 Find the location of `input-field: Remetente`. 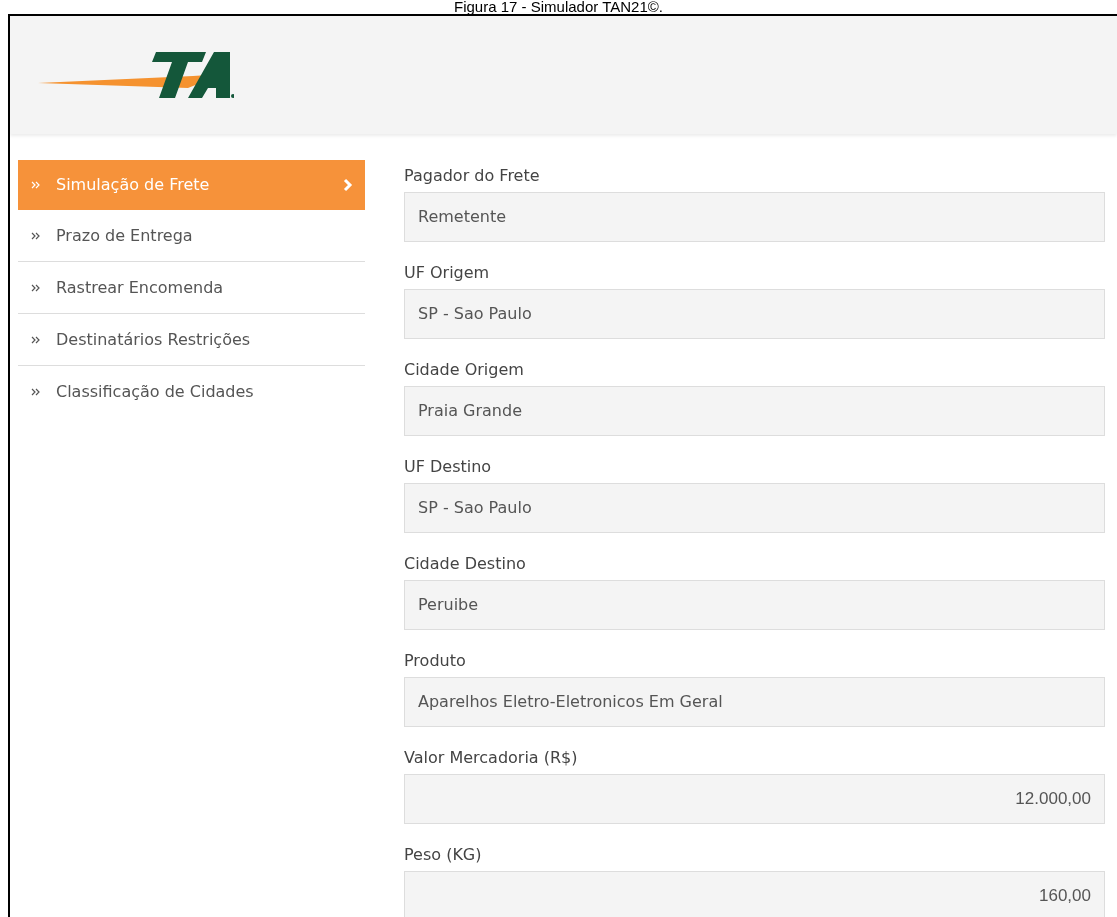

input-field: Remetente is located at coordinates (754, 217).